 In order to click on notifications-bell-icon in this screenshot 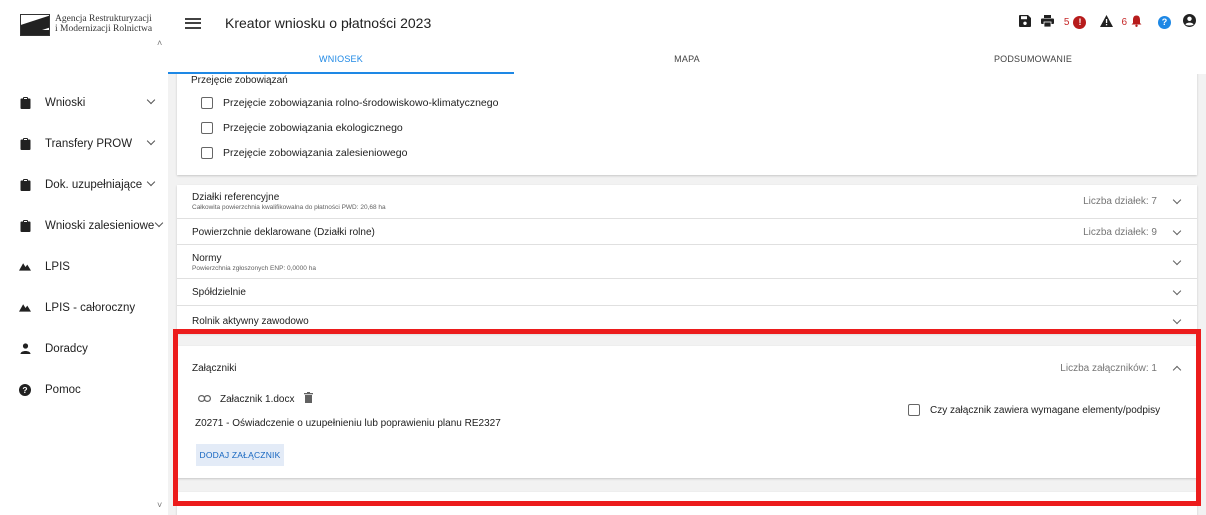, I will do `click(1136, 22)`.